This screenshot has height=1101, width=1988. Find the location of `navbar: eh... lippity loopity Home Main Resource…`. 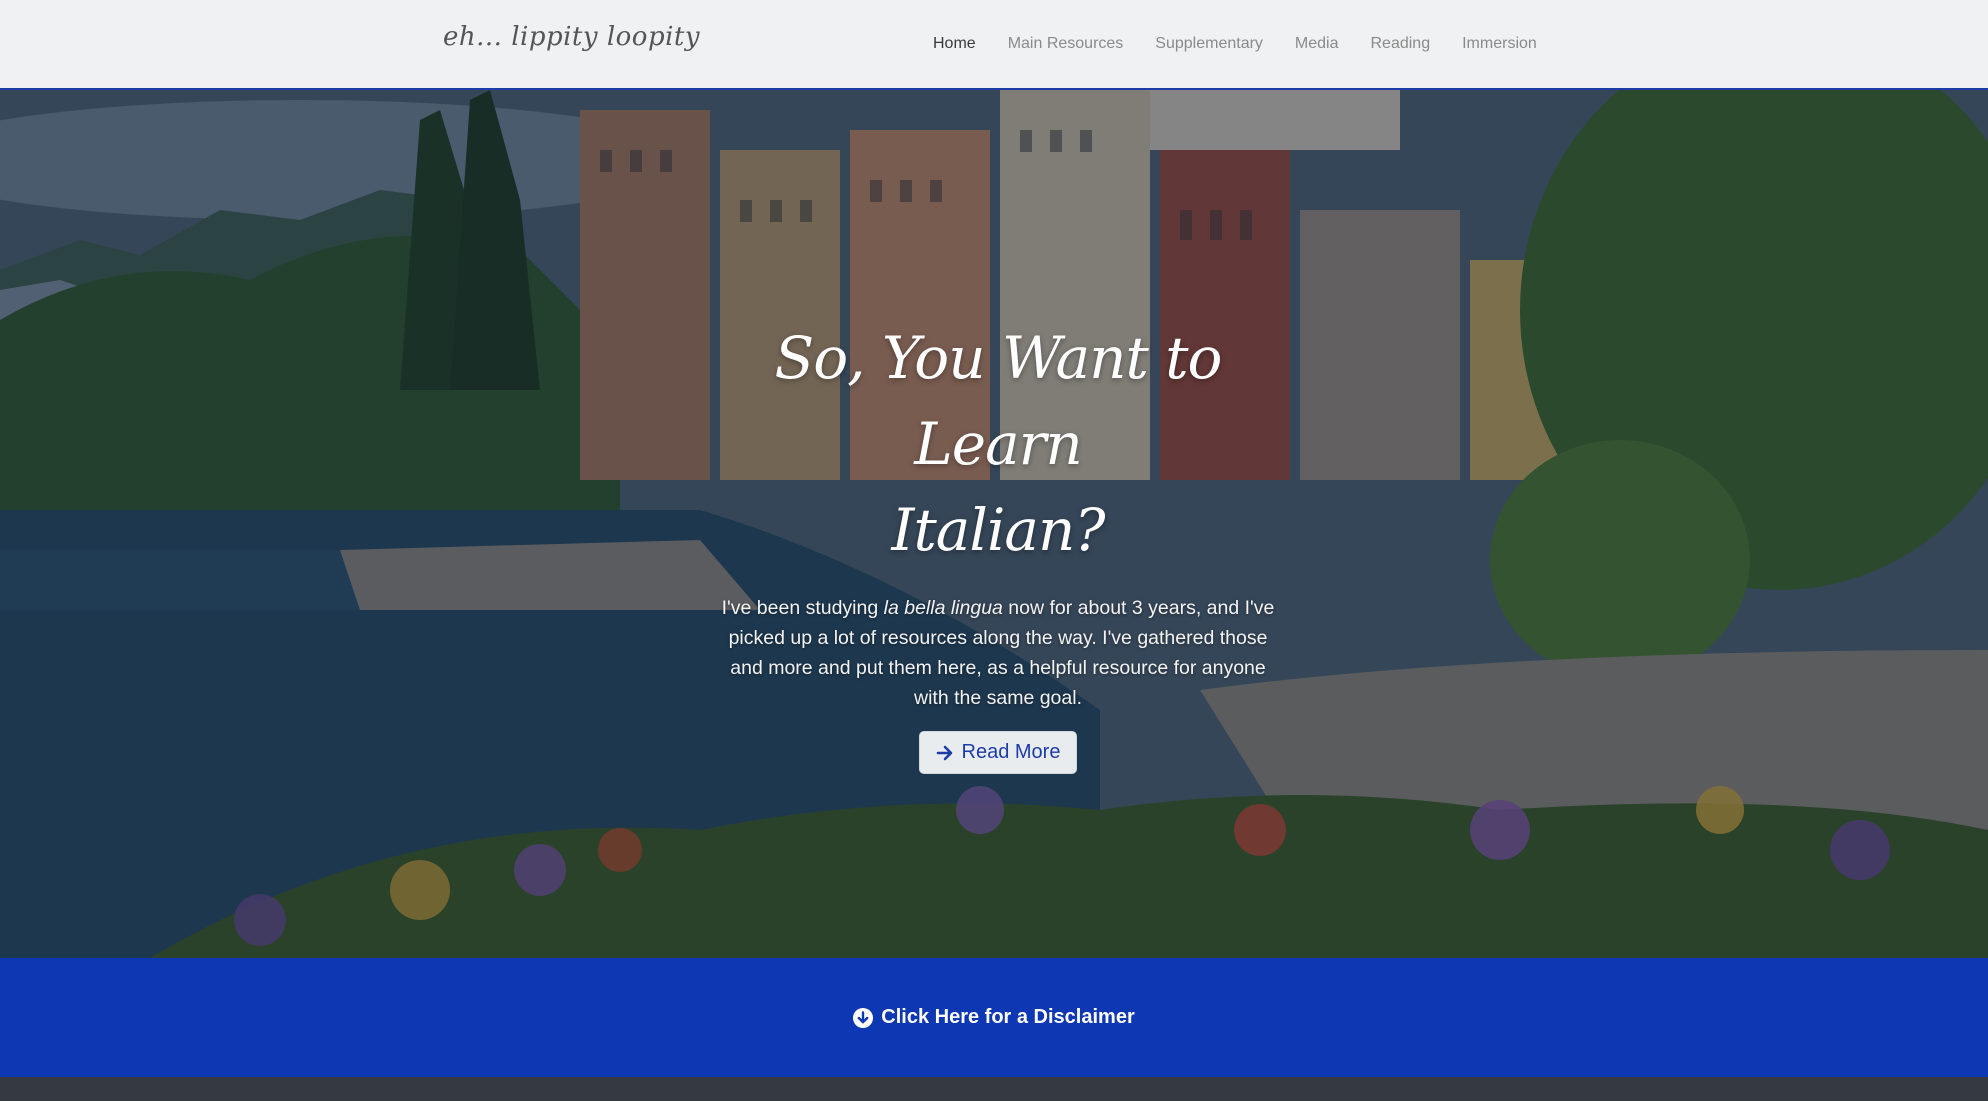

navbar: eh... lippity loopity Home Main Resource… is located at coordinates (994, 45).